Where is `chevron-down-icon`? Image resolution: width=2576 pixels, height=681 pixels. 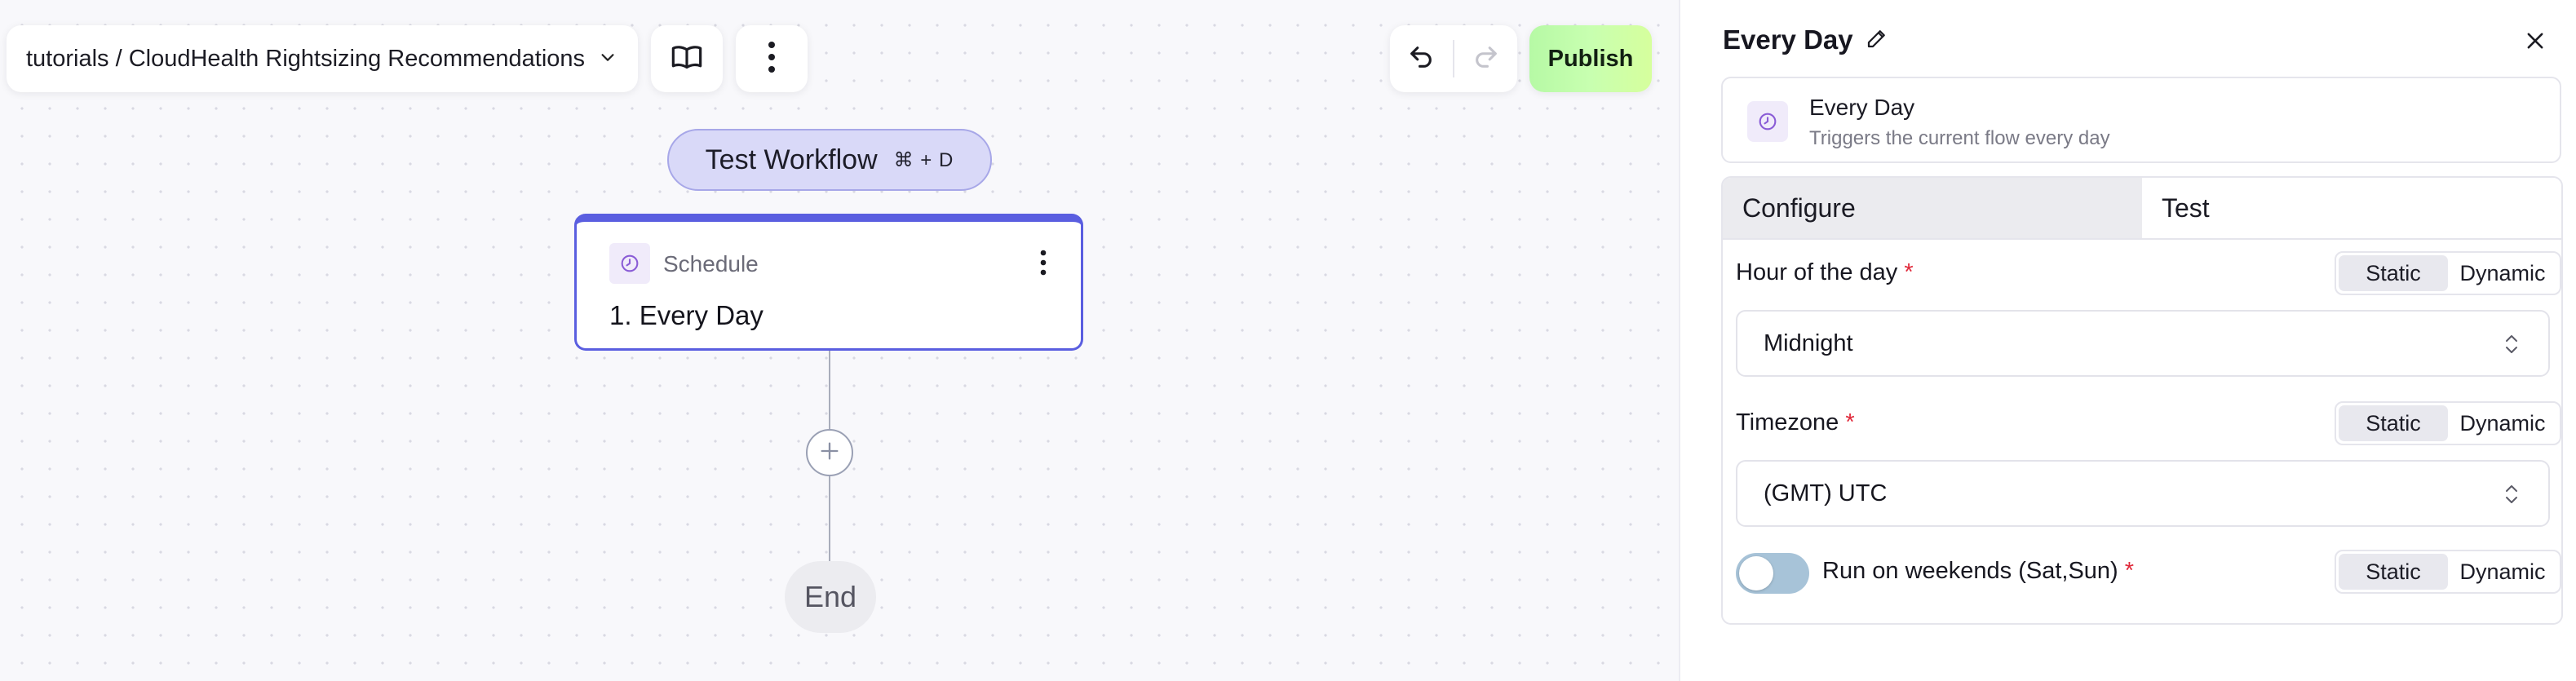
chevron-down-icon is located at coordinates (608, 59).